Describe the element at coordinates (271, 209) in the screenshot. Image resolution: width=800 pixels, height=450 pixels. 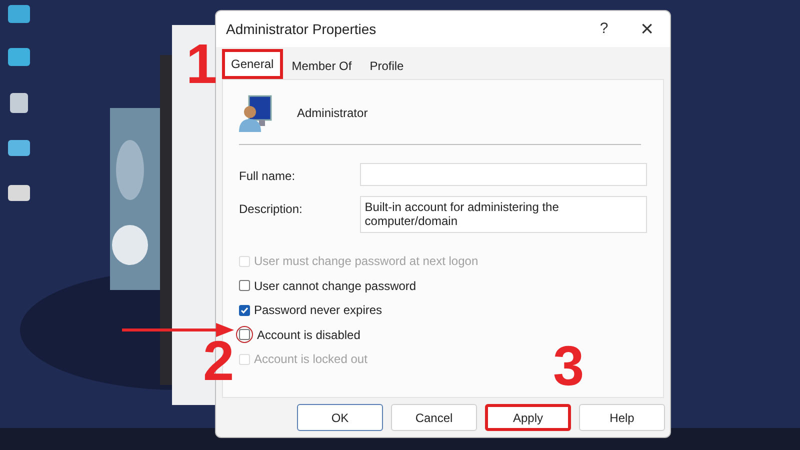
I see `field-label: Description:` at that location.